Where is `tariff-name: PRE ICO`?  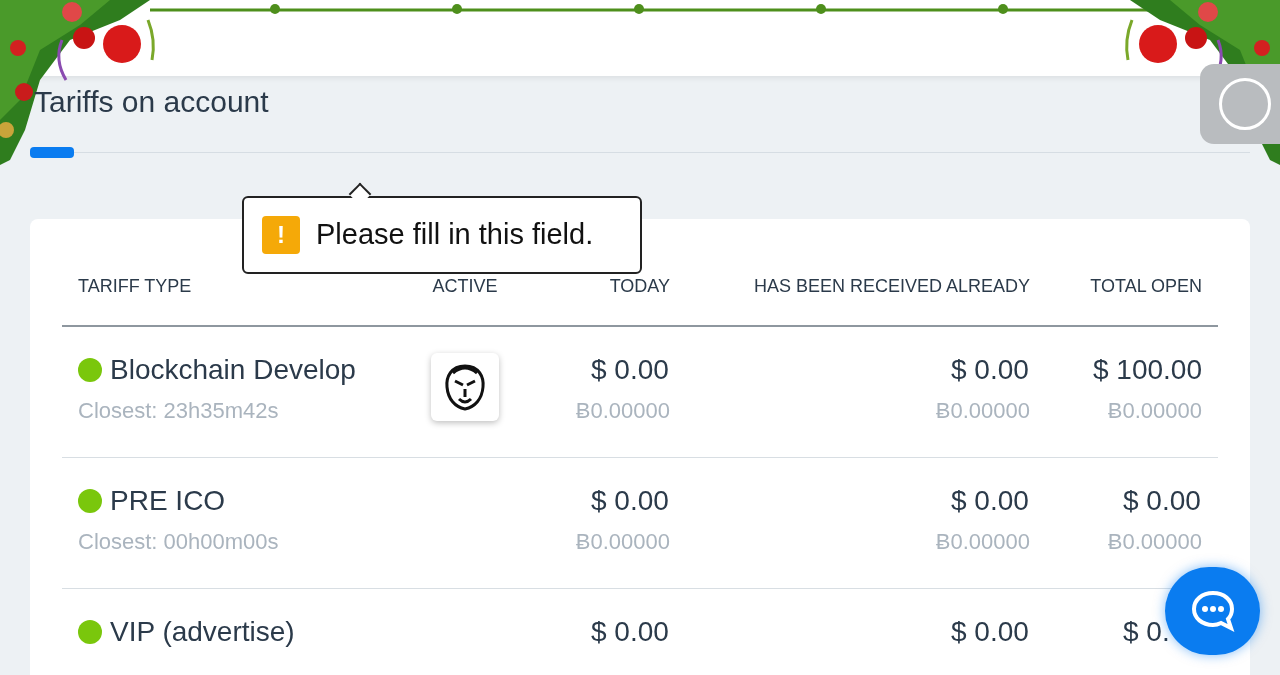
tariff-name: PRE ICO is located at coordinates (168, 501).